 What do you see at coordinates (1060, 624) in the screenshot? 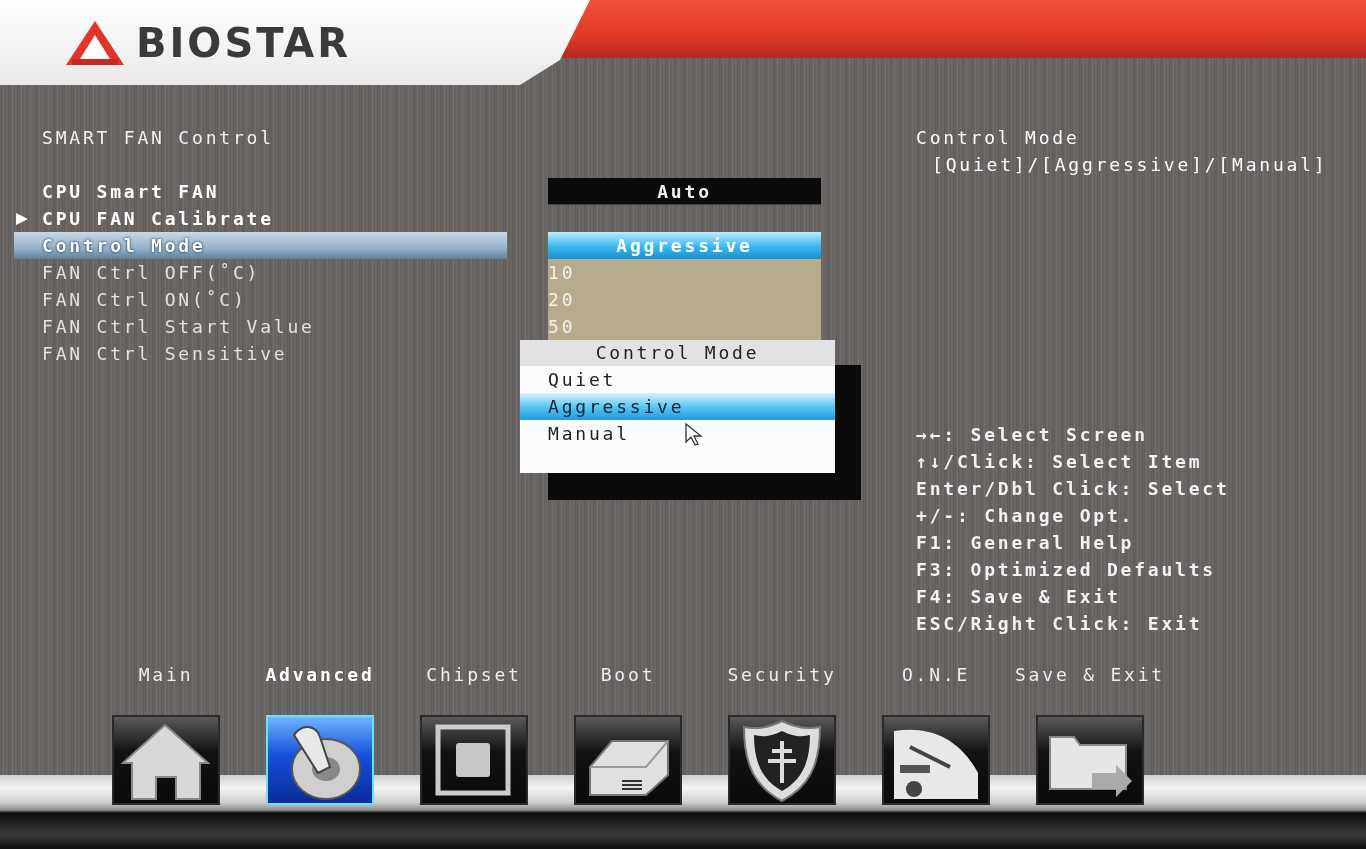
I see `key-hint: ESC/Right Click: Exit` at bounding box center [1060, 624].